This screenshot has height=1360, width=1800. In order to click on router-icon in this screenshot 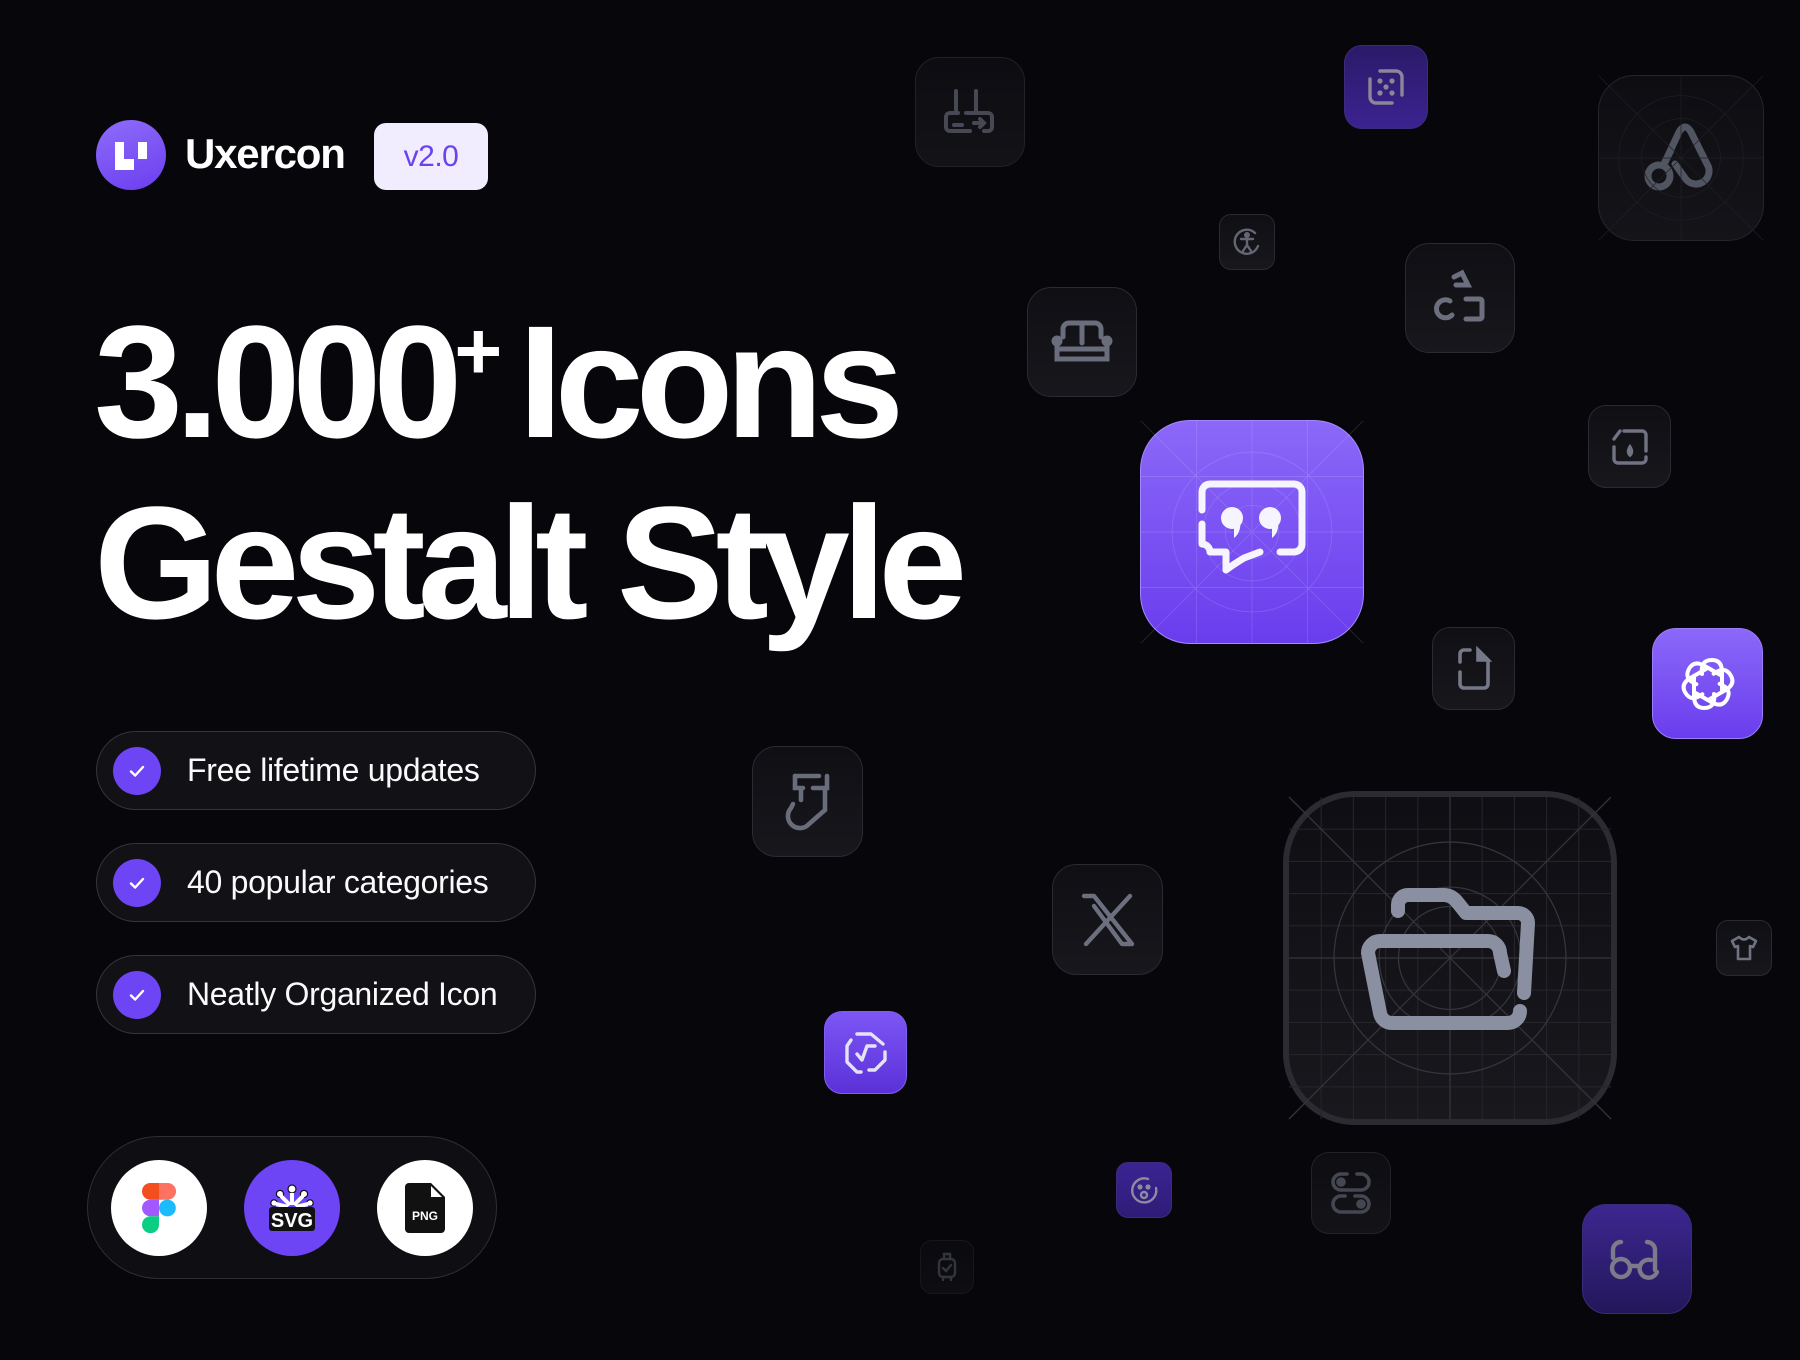, I will do `click(969, 111)`.